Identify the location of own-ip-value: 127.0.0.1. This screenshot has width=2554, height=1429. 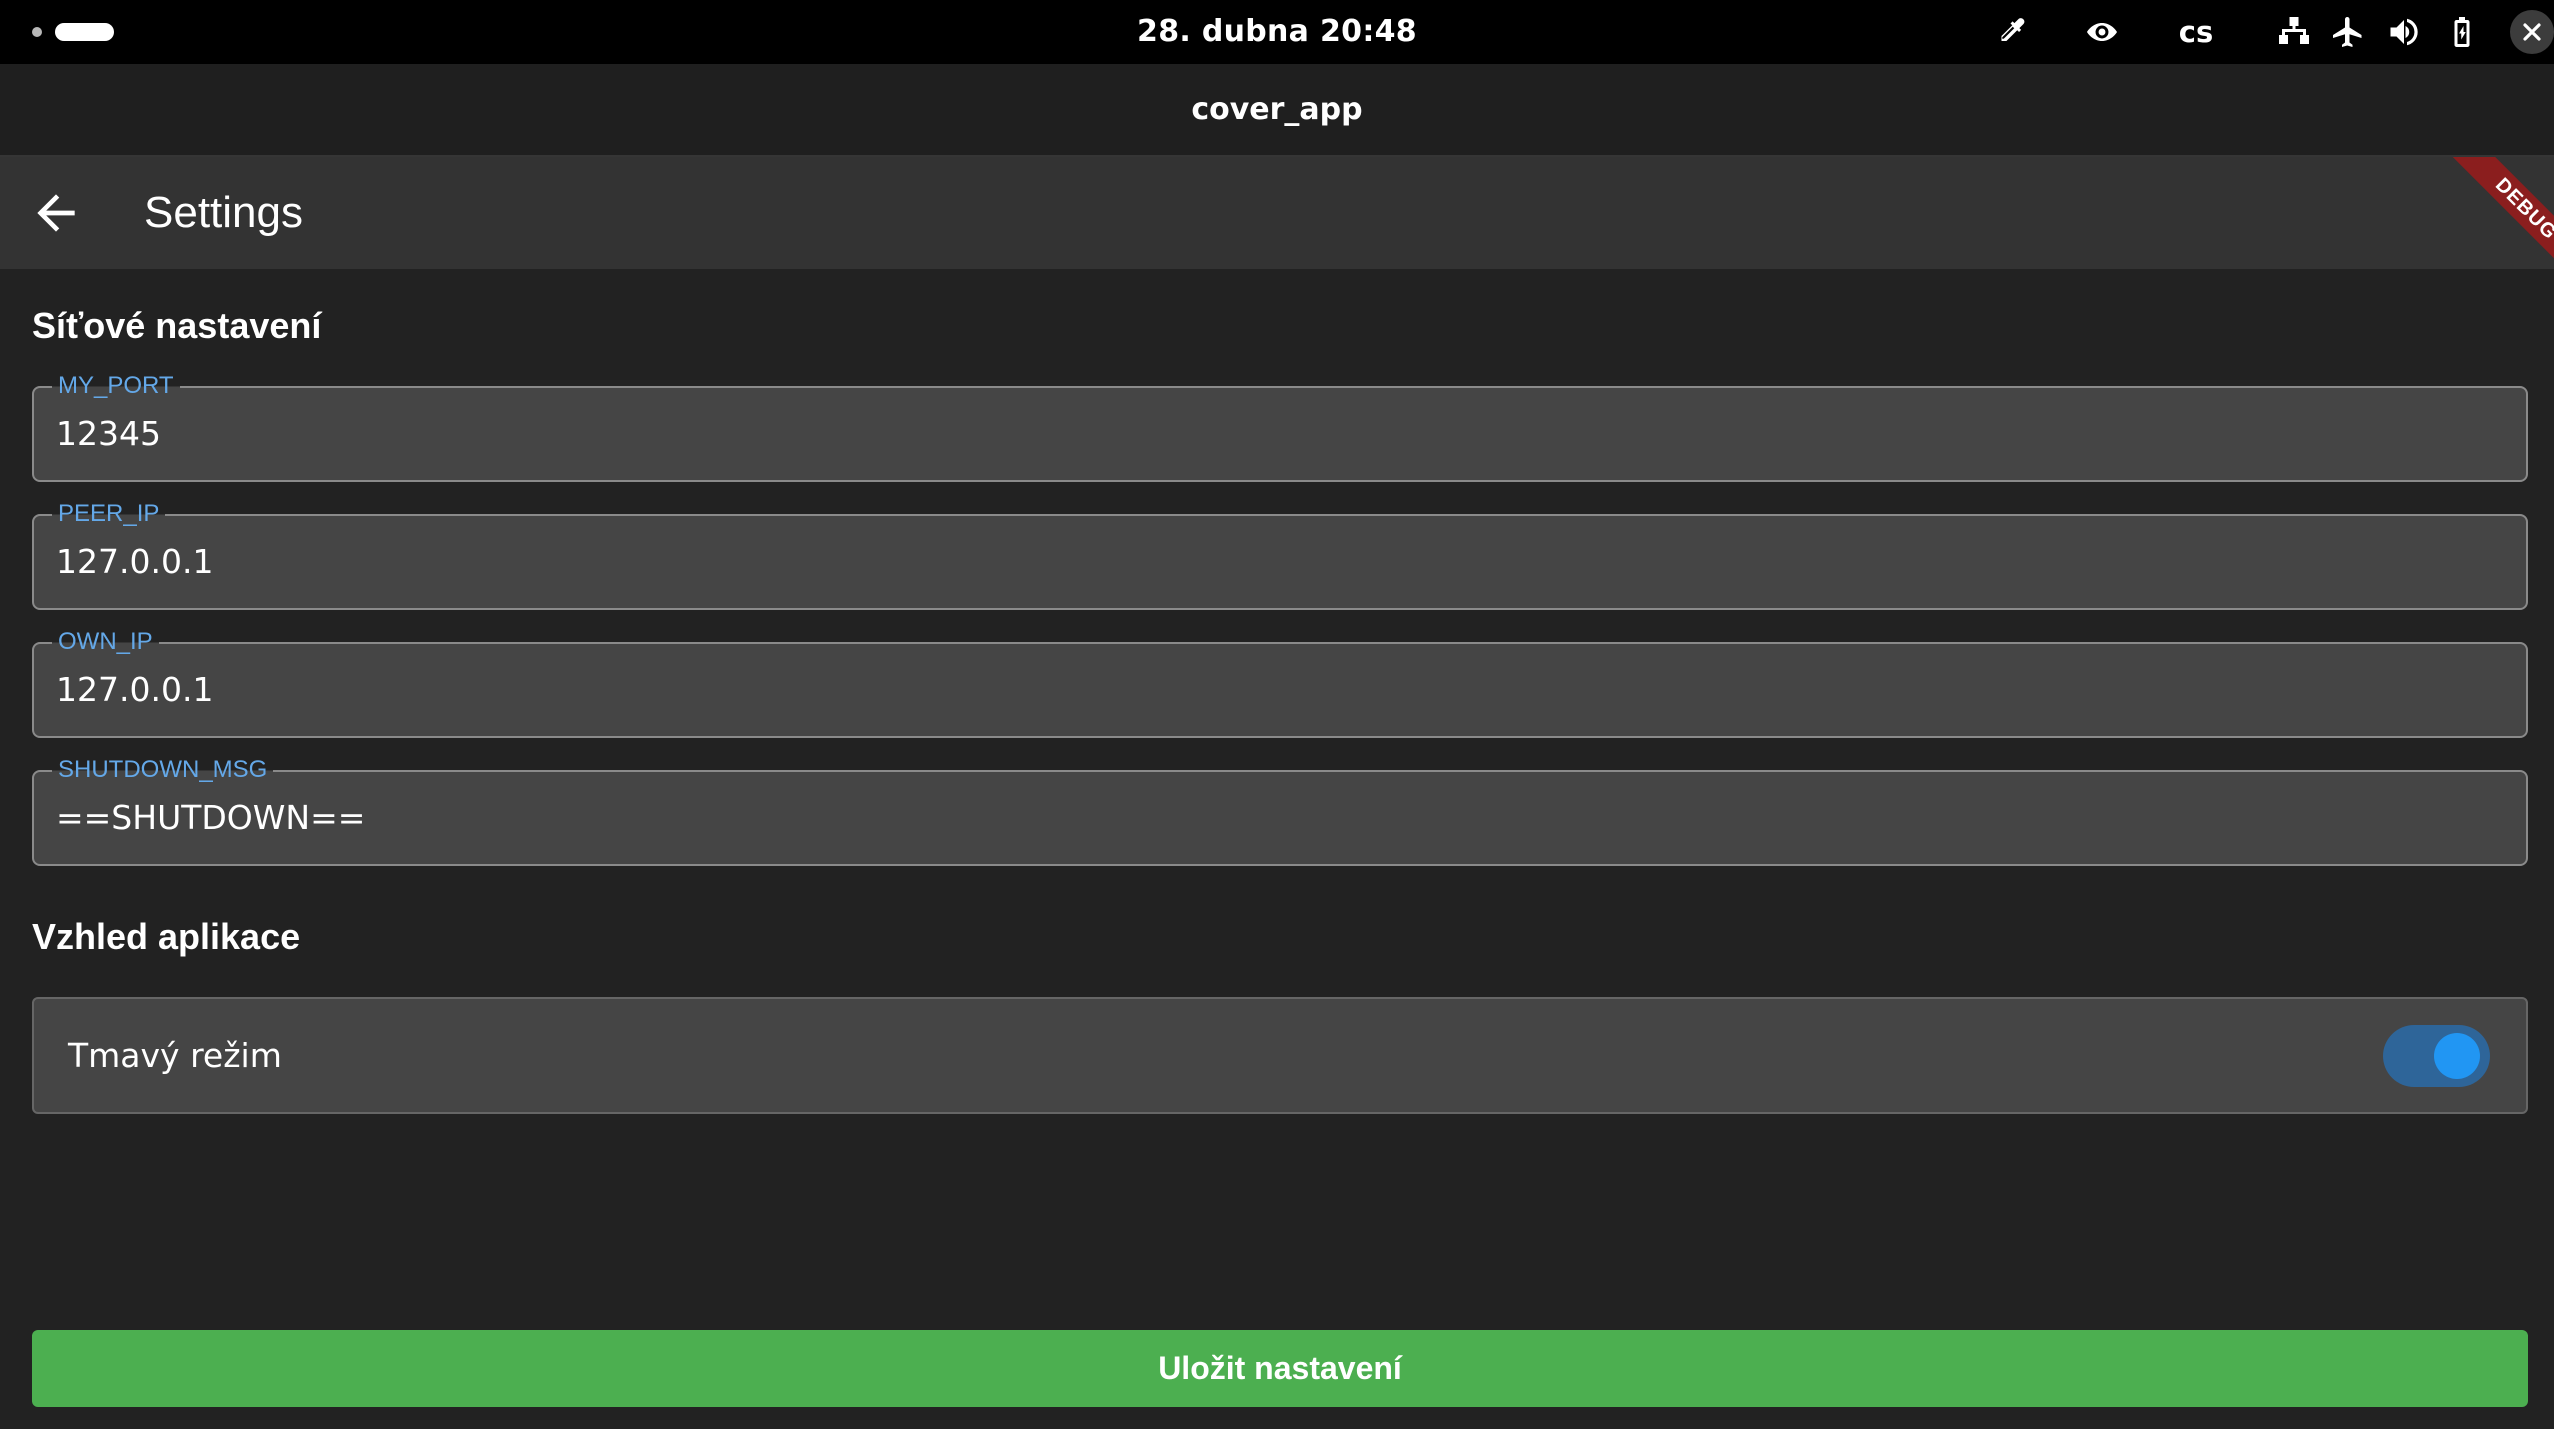
(134, 690).